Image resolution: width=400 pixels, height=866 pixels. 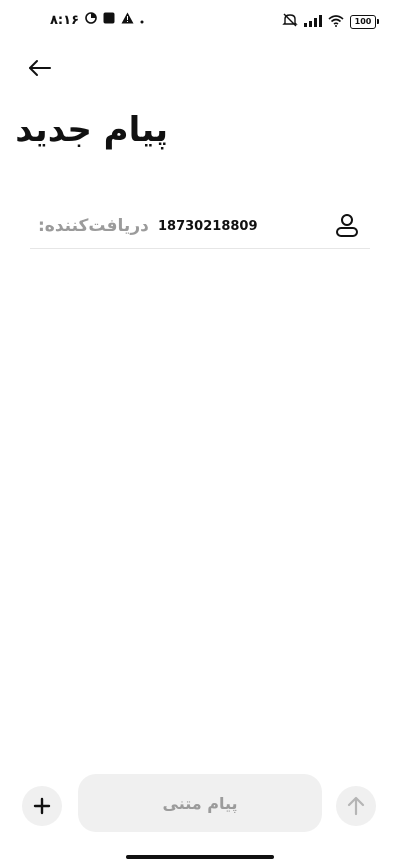 I want to click on plus-icon, so click(x=42, y=806).